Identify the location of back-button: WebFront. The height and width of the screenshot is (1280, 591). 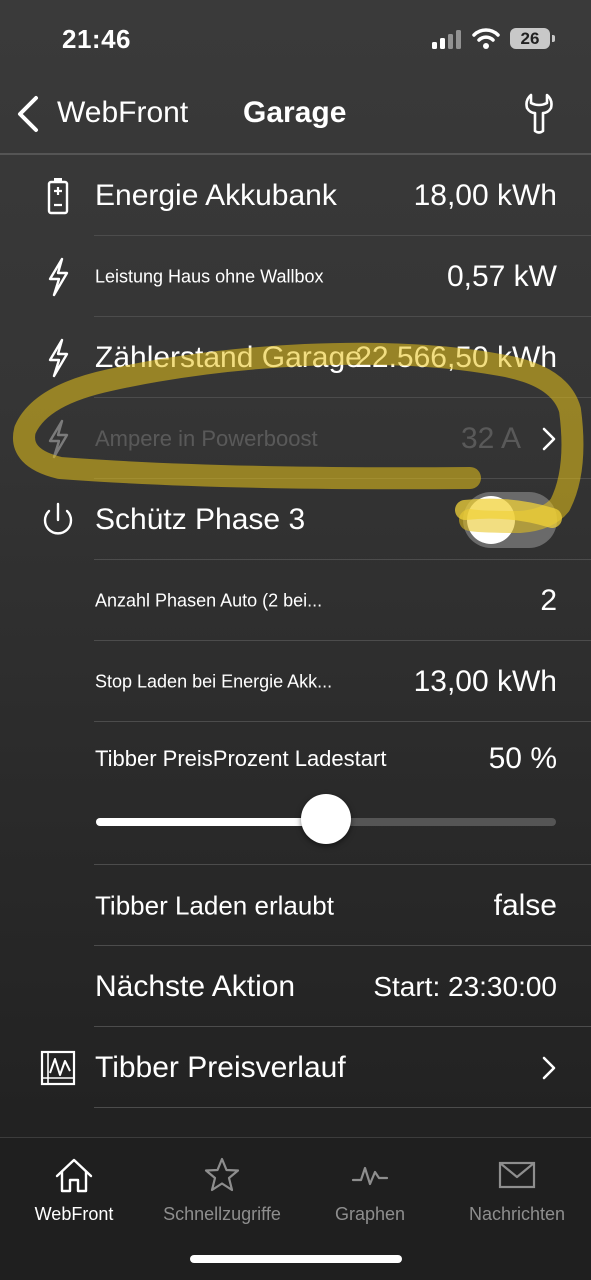
(122, 113).